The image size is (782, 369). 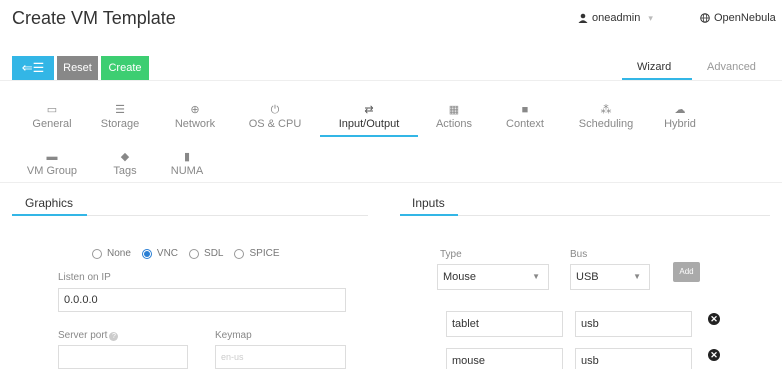 I want to click on tab-numa: ▮ NUMA, so click(x=187, y=163).